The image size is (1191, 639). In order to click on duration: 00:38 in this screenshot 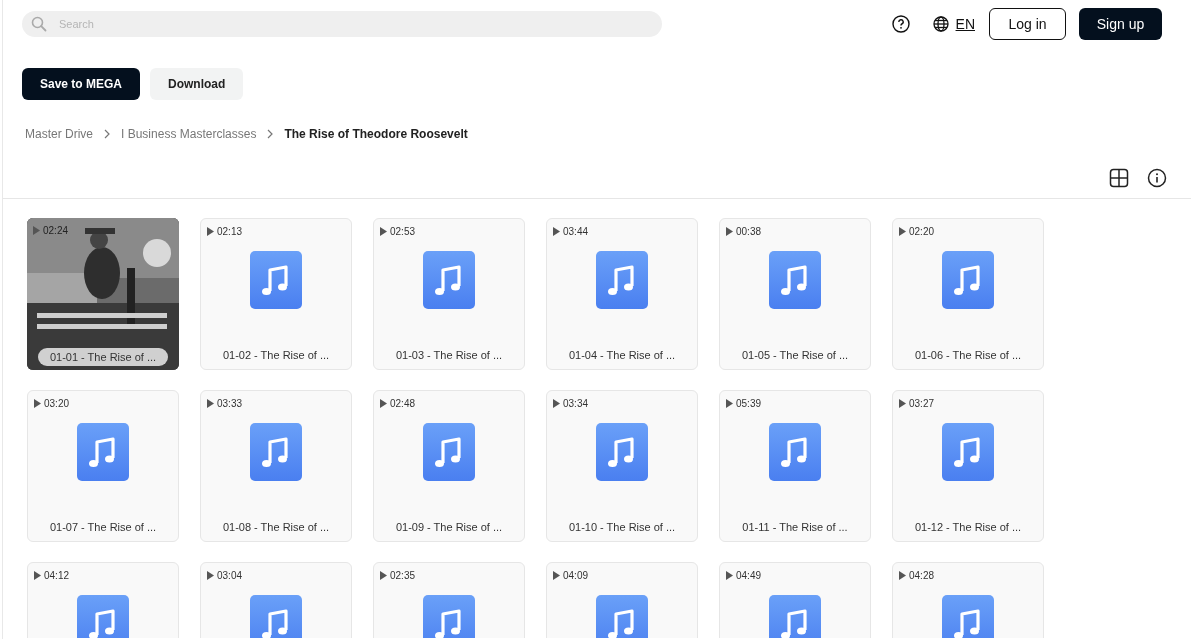, I will do `click(749, 231)`.